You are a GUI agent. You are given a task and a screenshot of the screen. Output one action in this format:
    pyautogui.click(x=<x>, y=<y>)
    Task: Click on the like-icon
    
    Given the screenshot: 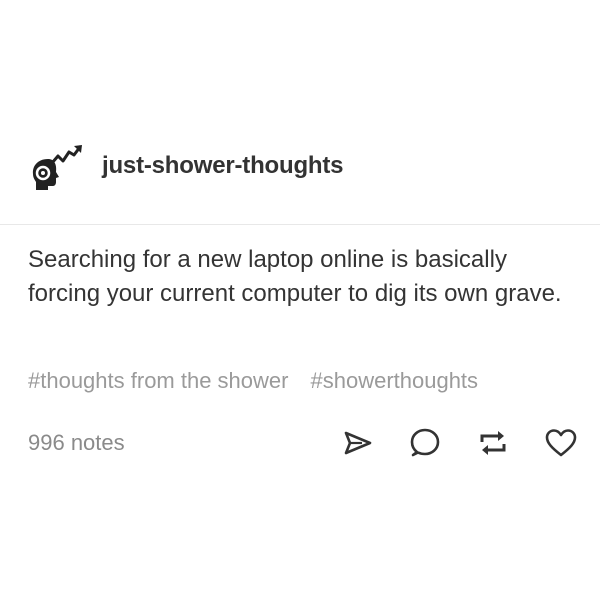 What is the action you would take?
    pyautogui.click(x=561, y=443)
    